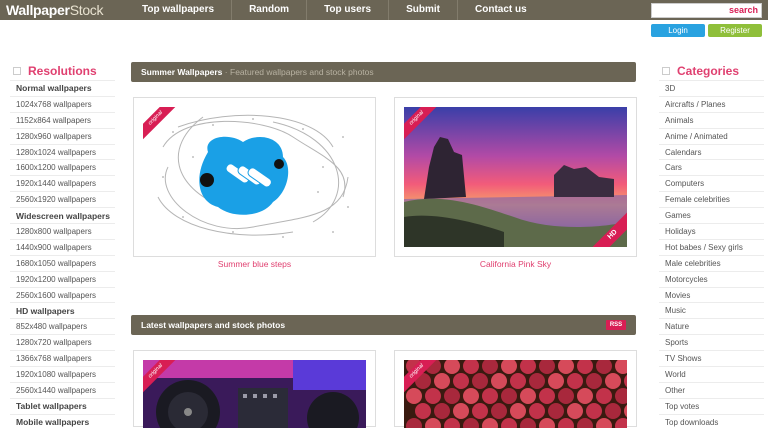 Image resolution: width=768 pixels, height=430 pixels. What do you see at coordinates (711, 215) in the screenshot?
I see `category-link: Games` at bounding box center [711, 215].